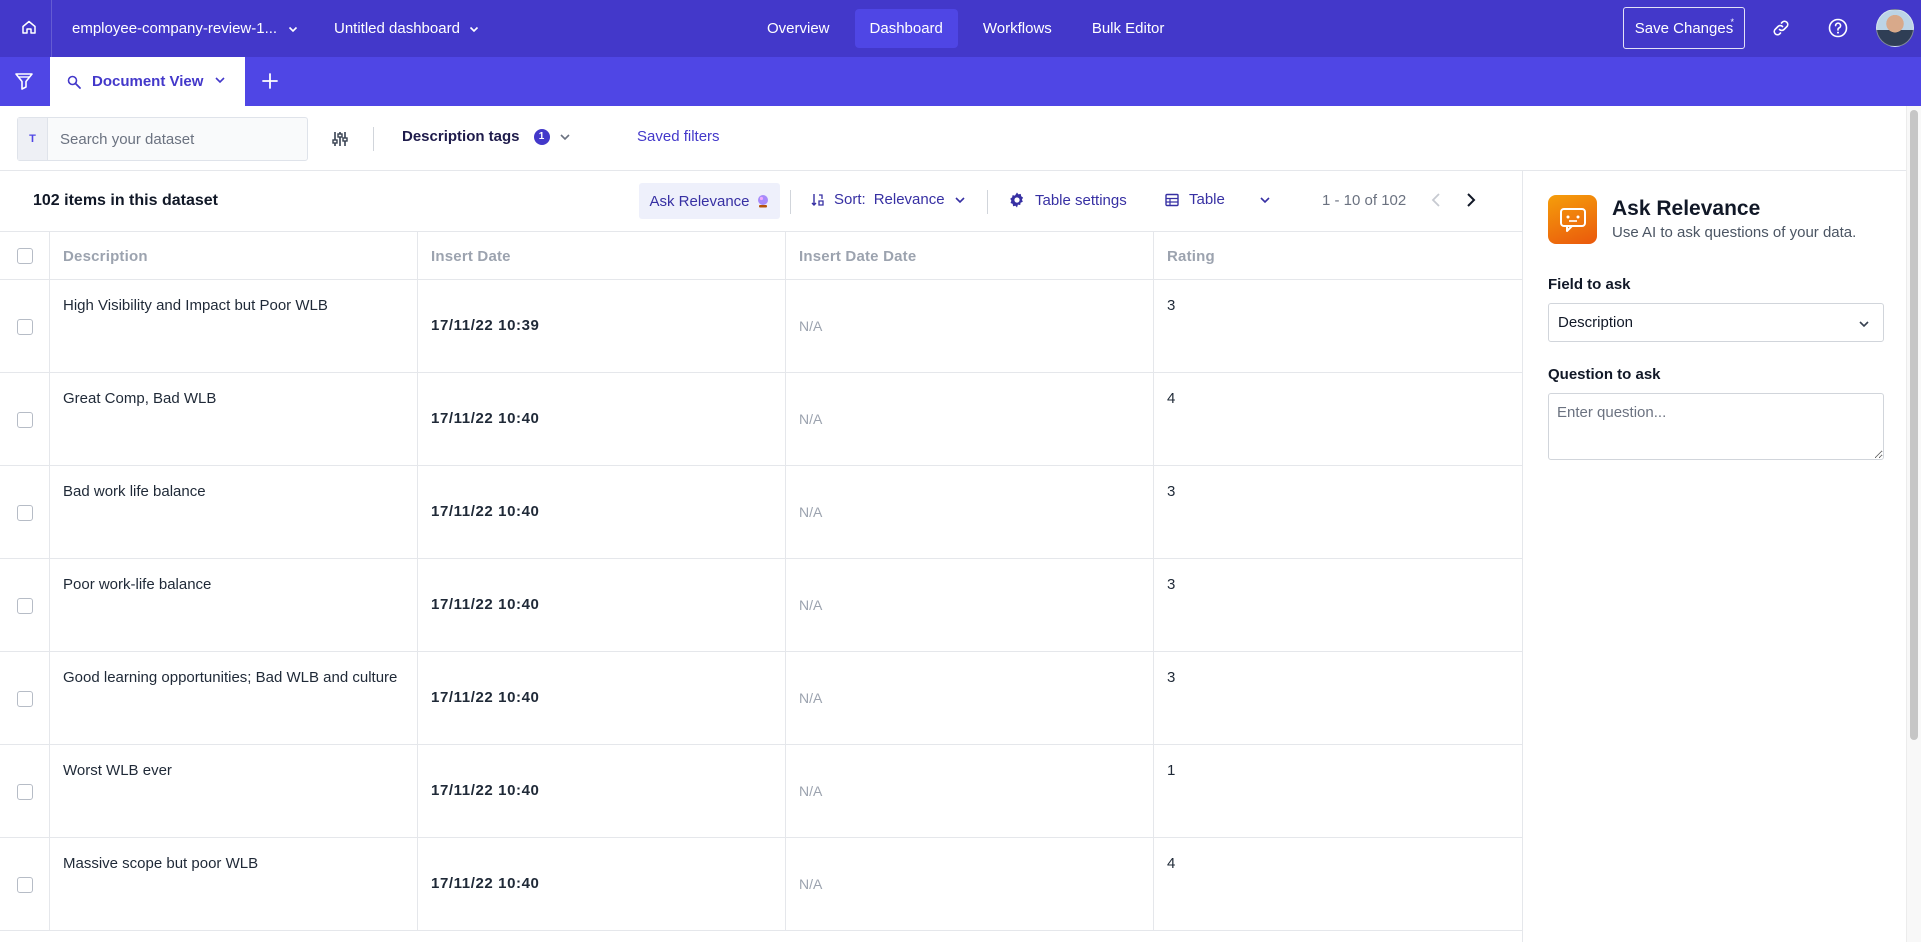 This screenshot has height=942, width=1921. I want to click on table-settings-button: Table settings, so click(1067, 200).